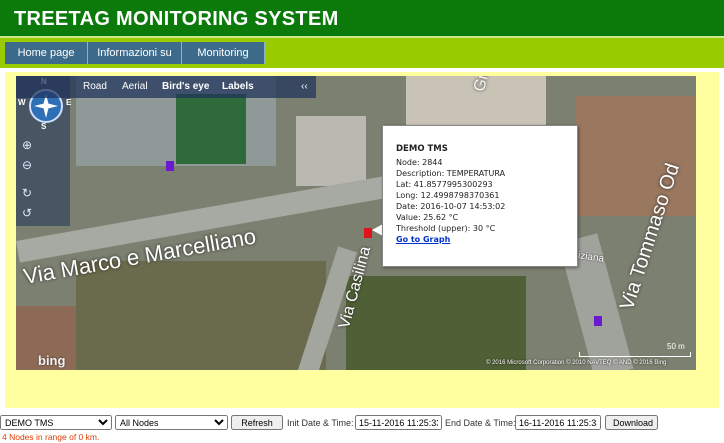  Describe the element at coordinates (211, 129) in the screenshot. I see `map-field` at that location.